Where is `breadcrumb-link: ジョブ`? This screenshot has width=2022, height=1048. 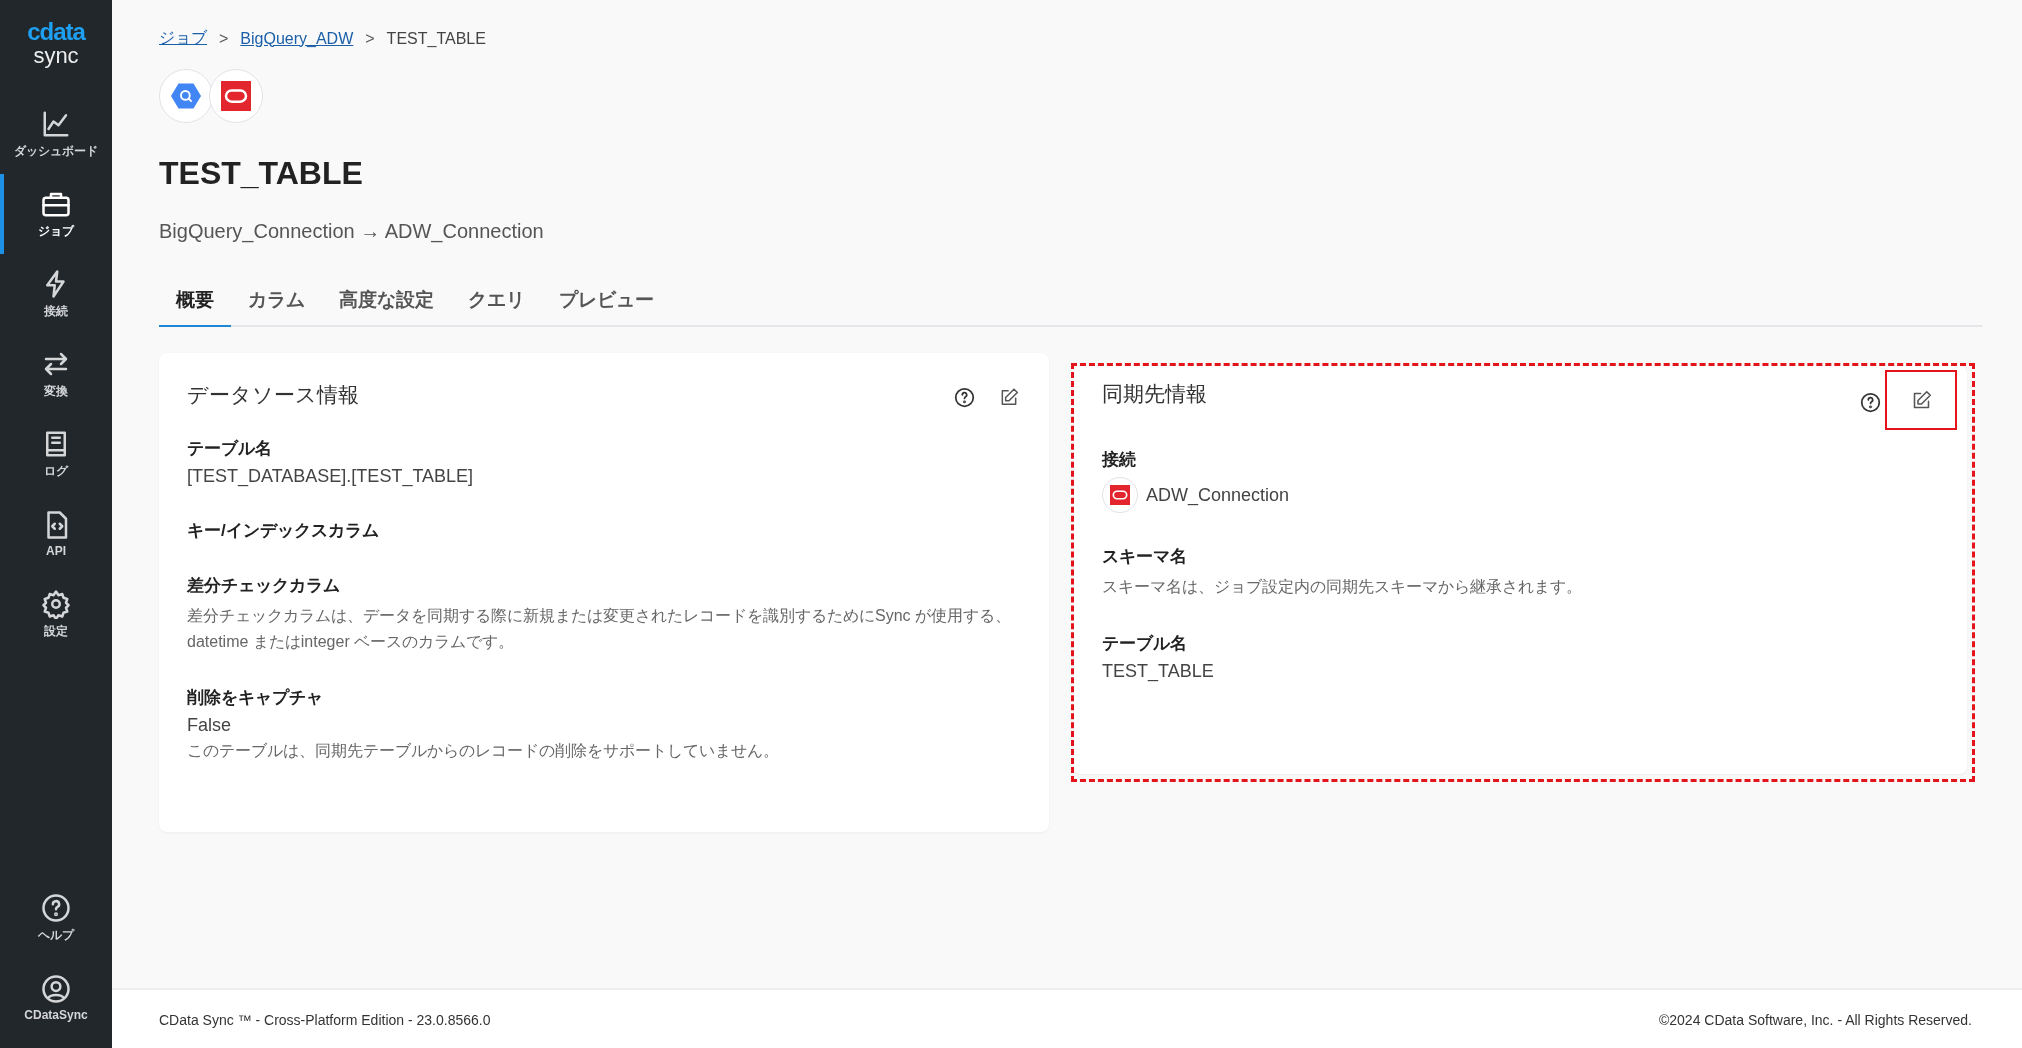 breadcrumb-link: ジョブ is located at coordinates (183, 38).